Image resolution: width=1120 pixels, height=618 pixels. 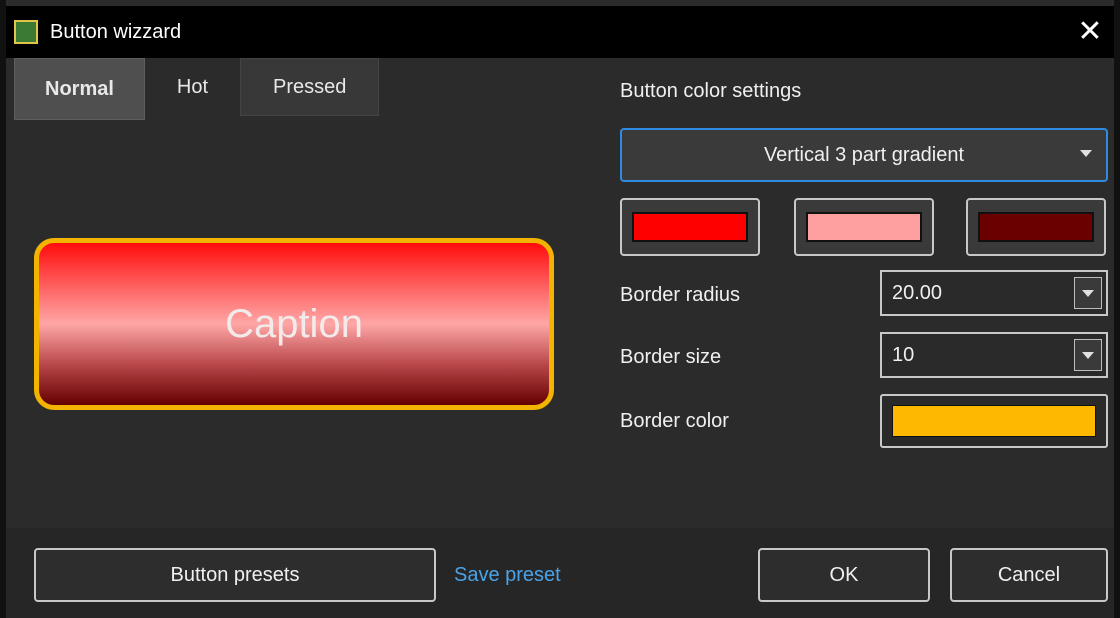 I want to click on preview-caption: Caption, so click(x=294, y=323).